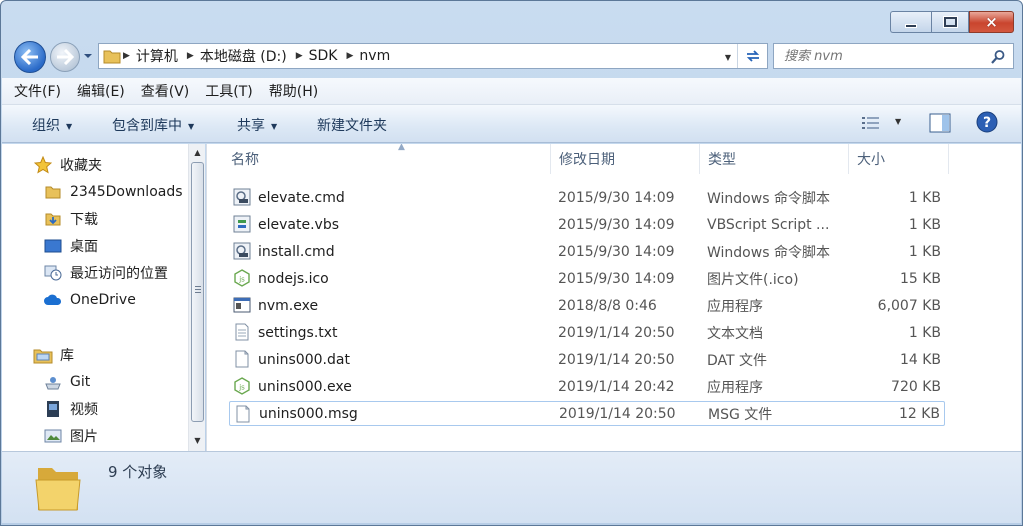 The image size is (1023, 526). I want to click on column-name-label: 名称, so click(245, 160).